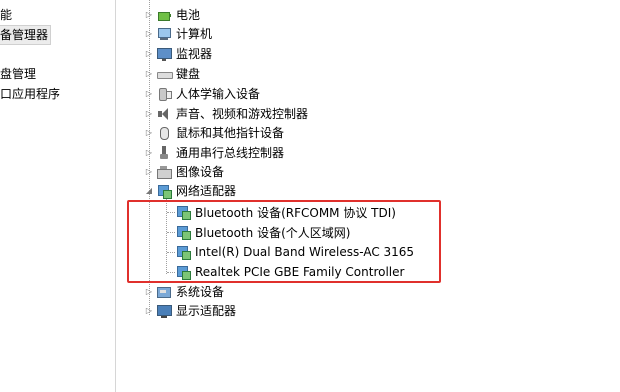 The height and width of the screenshot is (392, 620). Describe the element at coordinates (200, 172) in the screenshot. I see `tree-item-label: 图像设备` at that location.